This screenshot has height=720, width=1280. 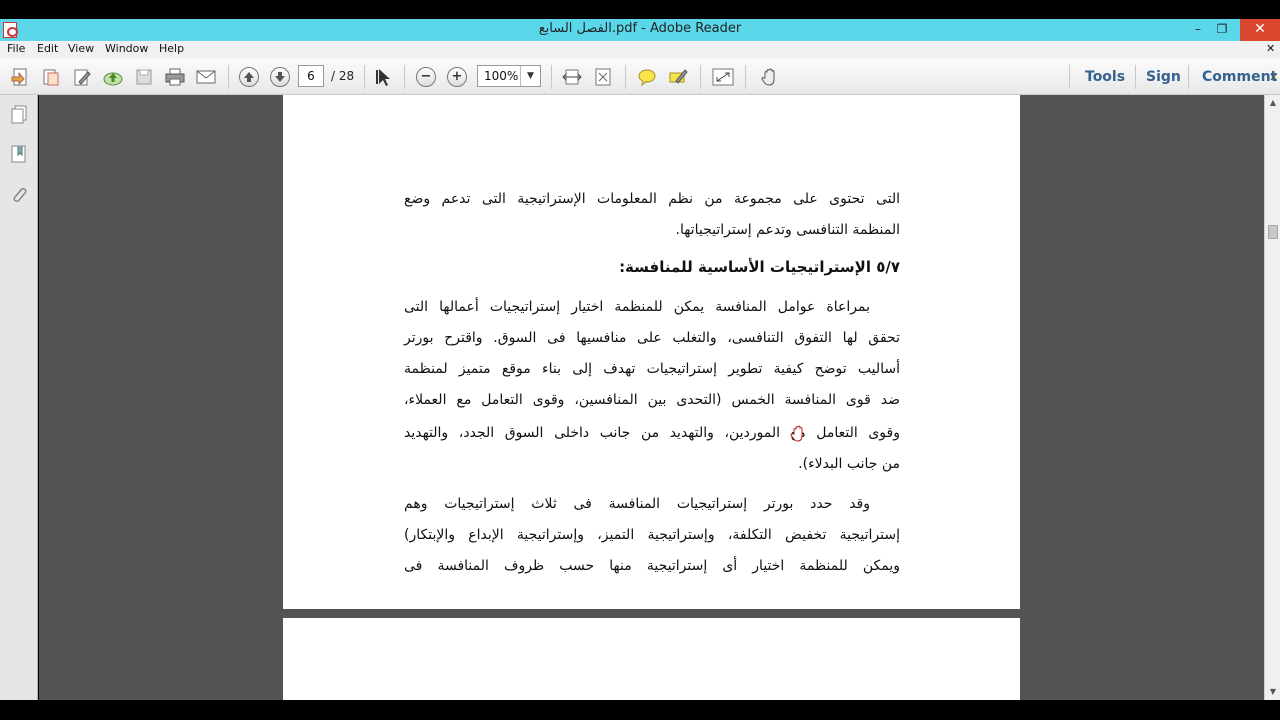 I want to click on select-cursor-icon, so click(x=384, y=77).